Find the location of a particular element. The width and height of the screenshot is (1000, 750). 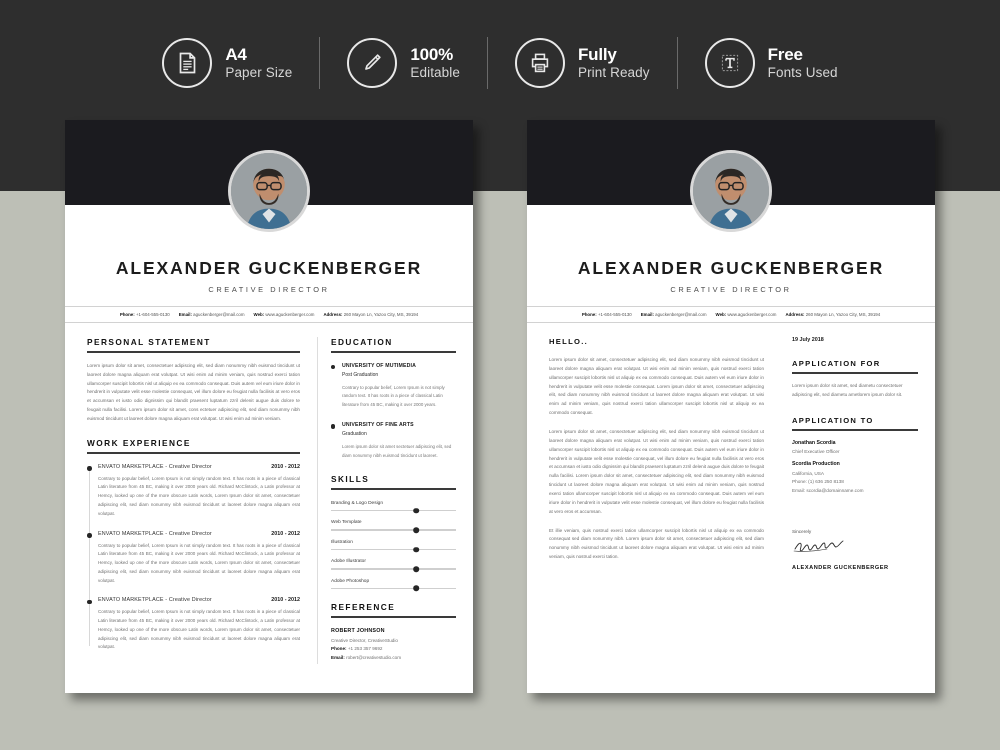

badge-subtitle: Print Ready is located at coordinates (613, 73).